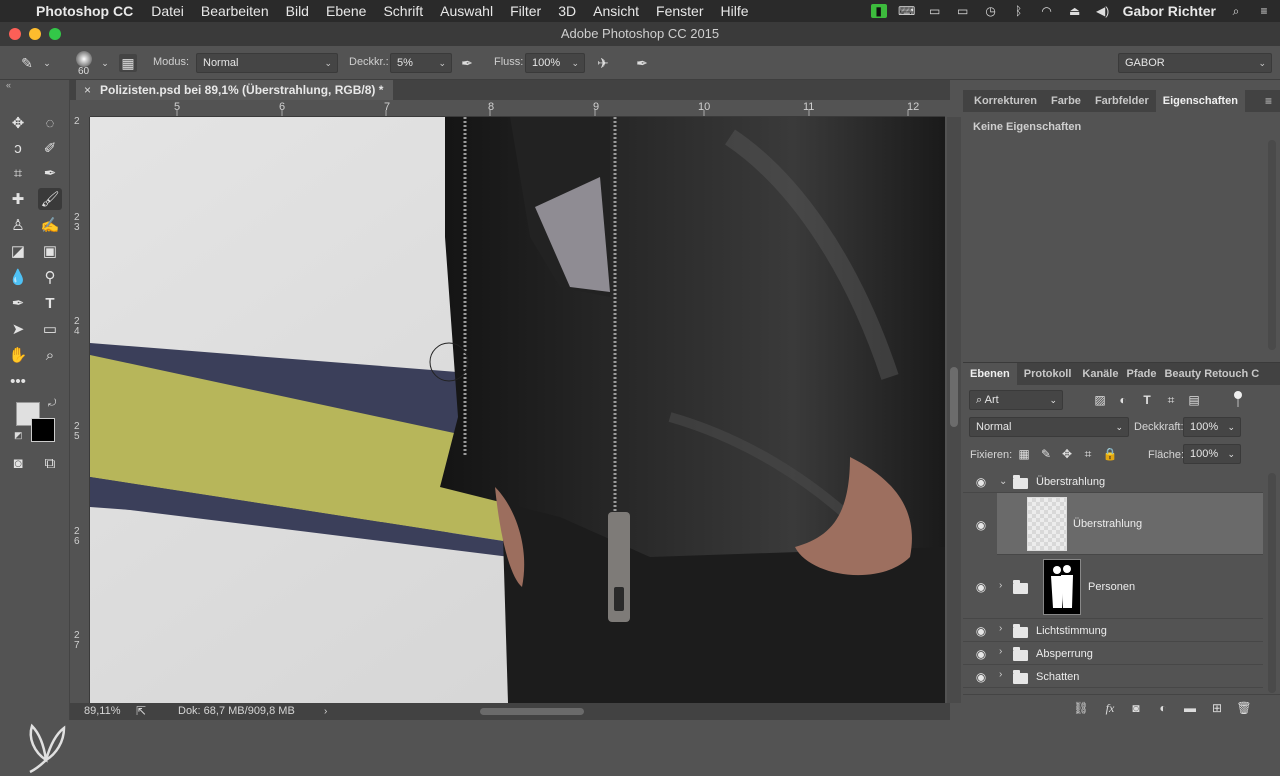  What do you see at coordinates (1066, 101) in the screenshot?
I see `tab-farbe: Farbe` at bounding box center [1066, 101].